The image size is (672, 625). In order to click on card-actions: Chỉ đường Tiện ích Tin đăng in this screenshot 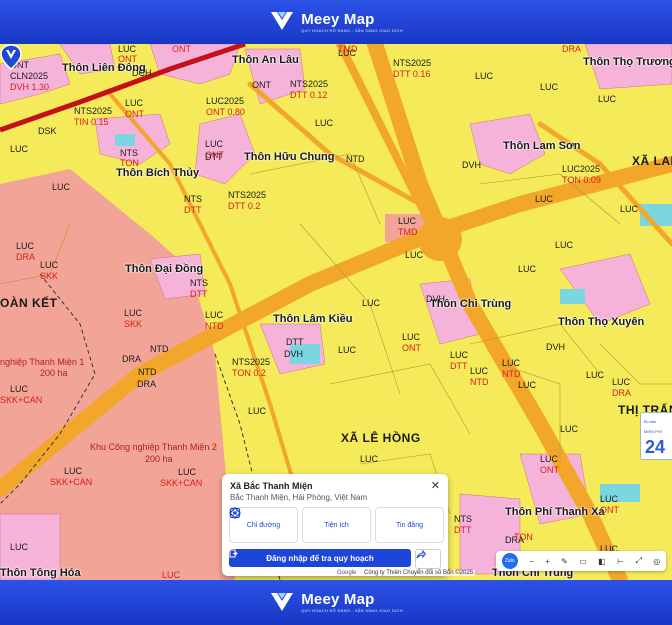, I will do `click(336, 525)`.